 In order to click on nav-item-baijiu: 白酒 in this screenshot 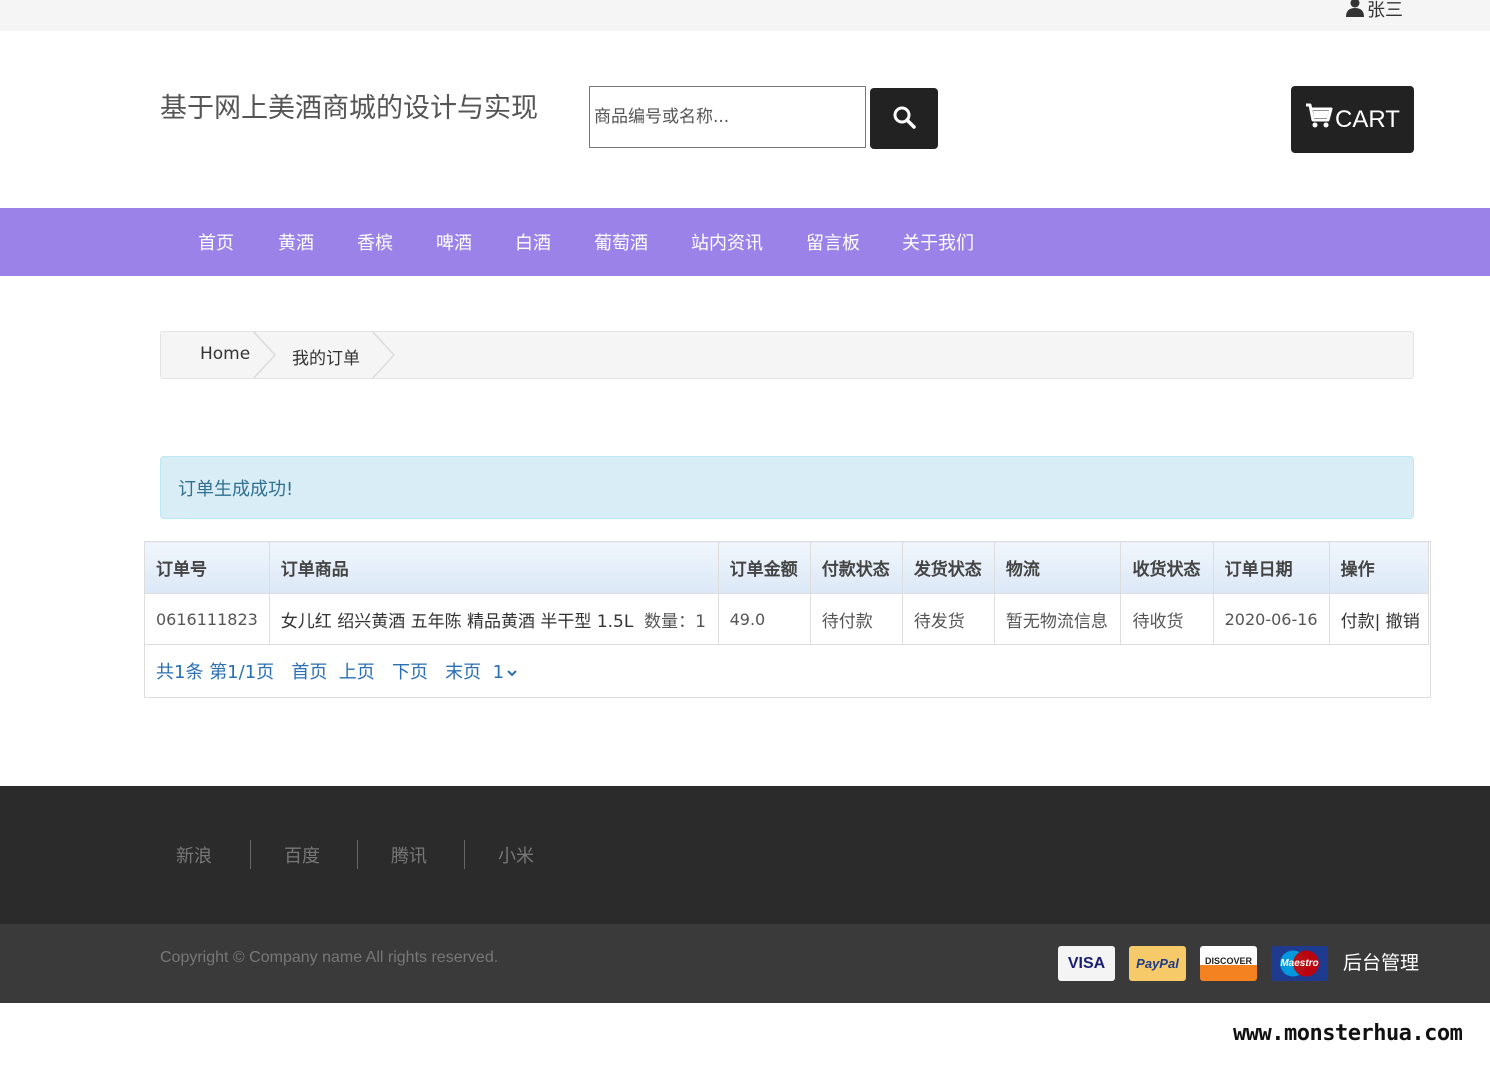, I will do `click(533, 242)`.